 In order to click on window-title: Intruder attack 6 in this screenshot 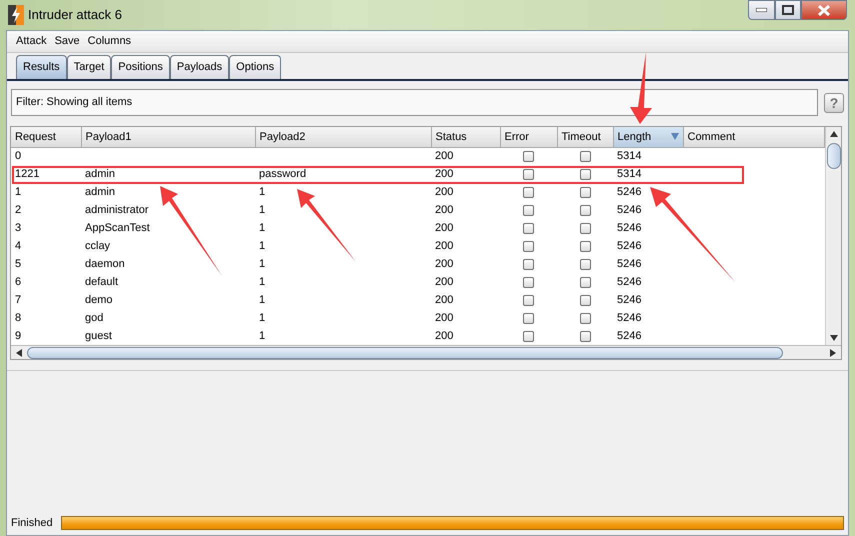, I will do `click(75, 15)`.